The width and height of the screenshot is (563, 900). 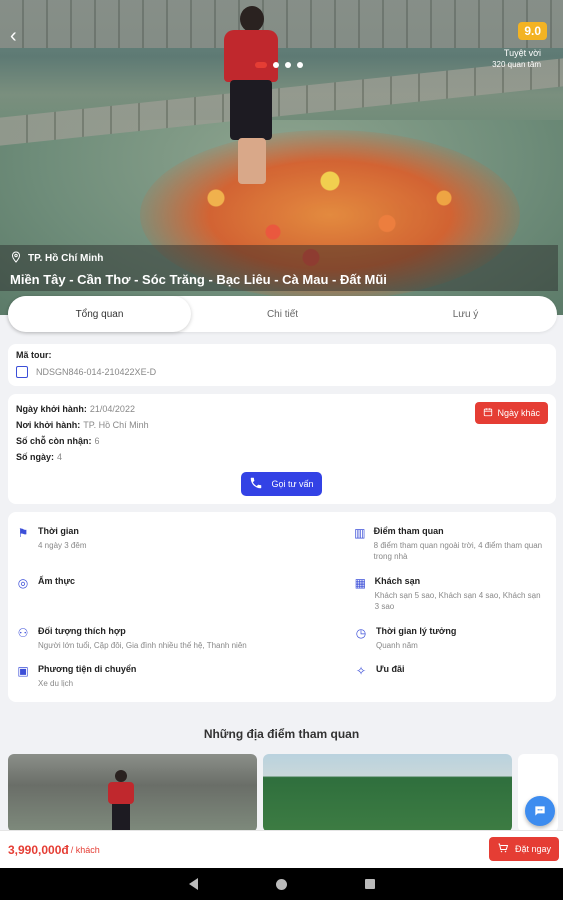 I want to click on tab-overview: Tổng quan, so click(x=99, y=314).